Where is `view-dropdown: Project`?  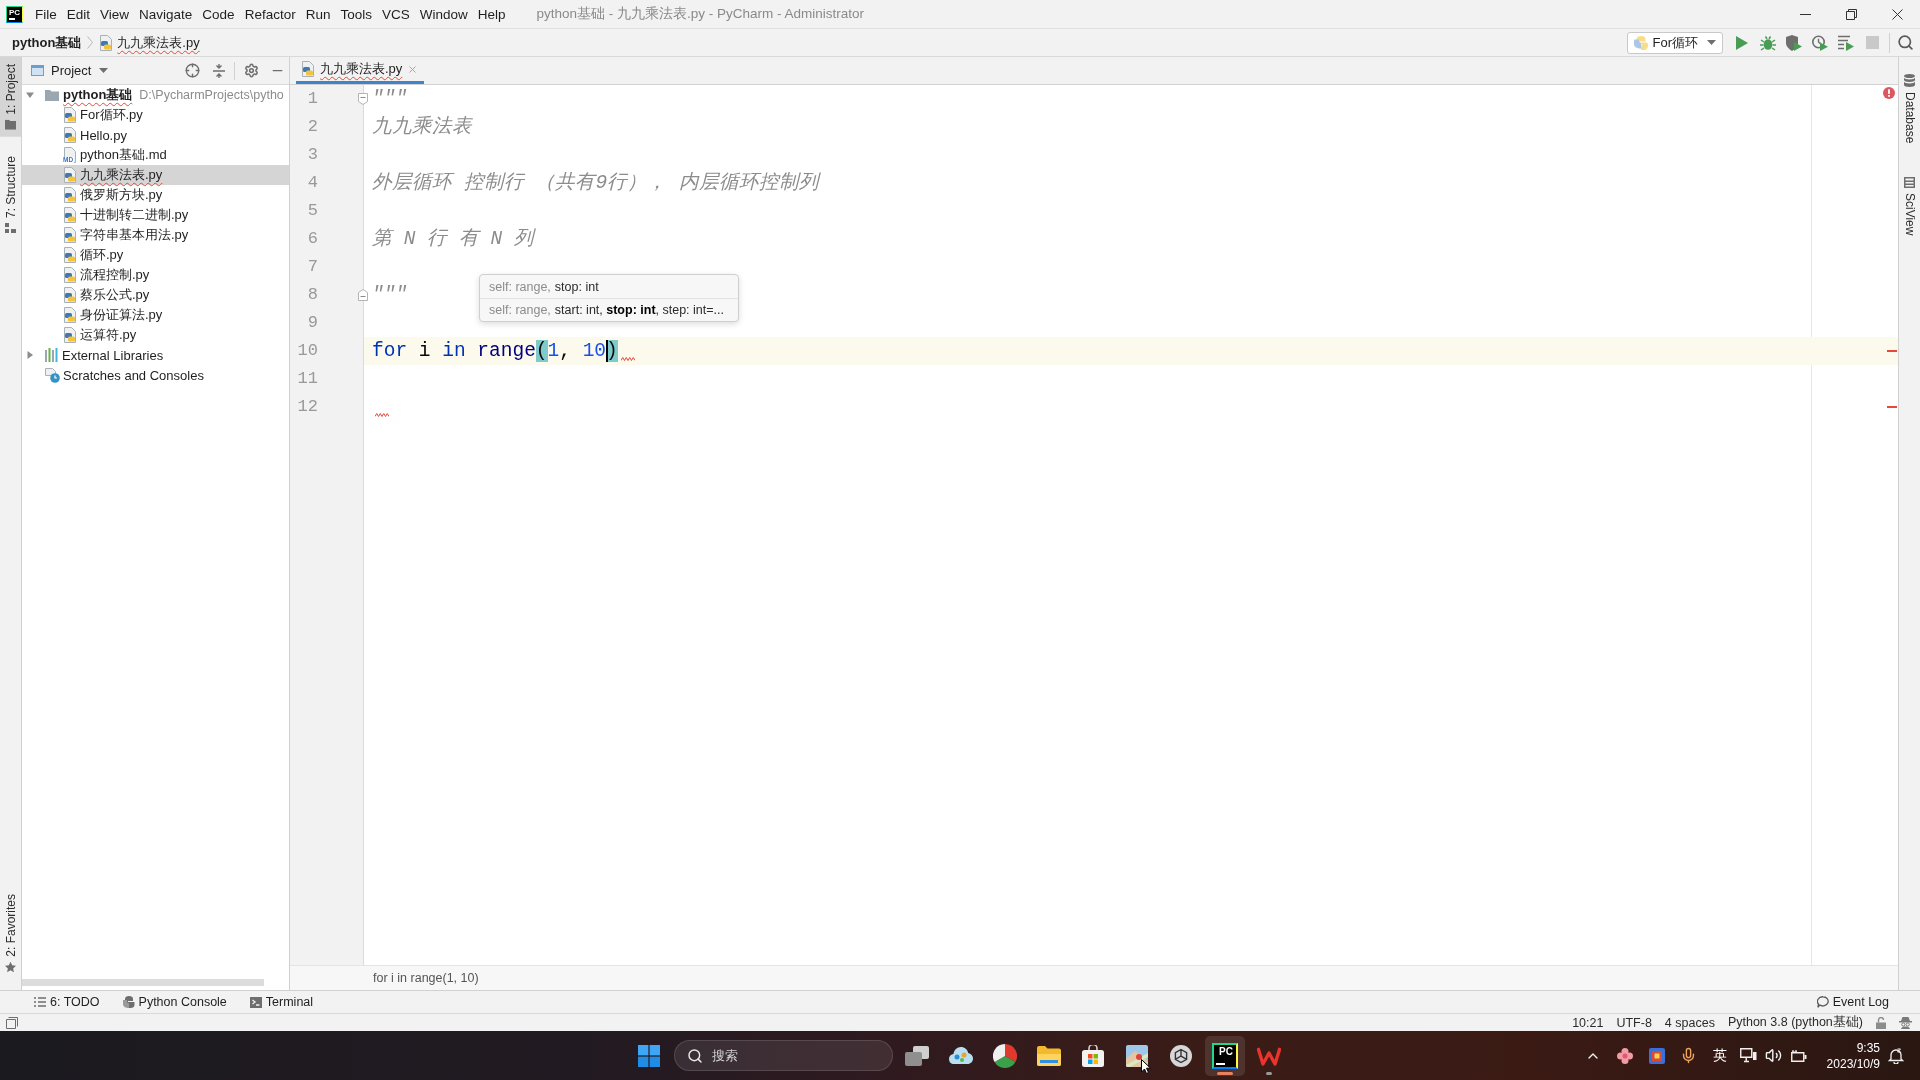 view-dropdown: Project is located at coordinates (70, 70).